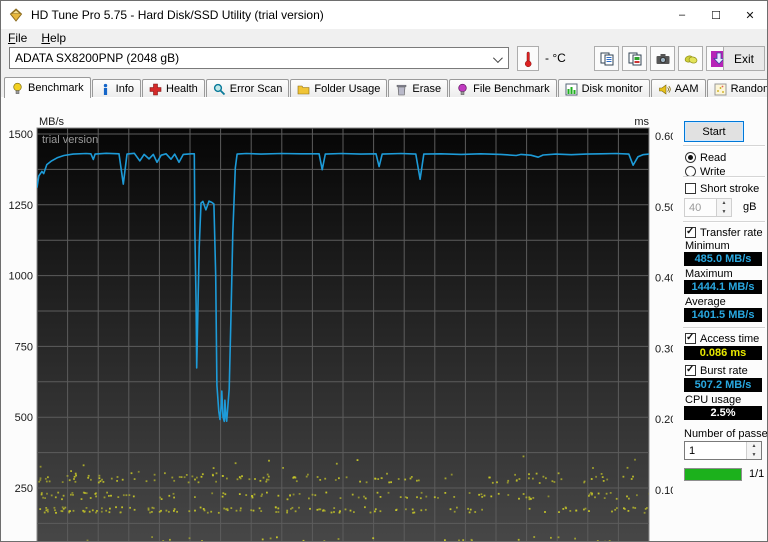 The image size is (768, 542). Describe the element at coordinates (731, 232) in the screenshot. I see `transfer-rate-label: Transfer rate` at that location.